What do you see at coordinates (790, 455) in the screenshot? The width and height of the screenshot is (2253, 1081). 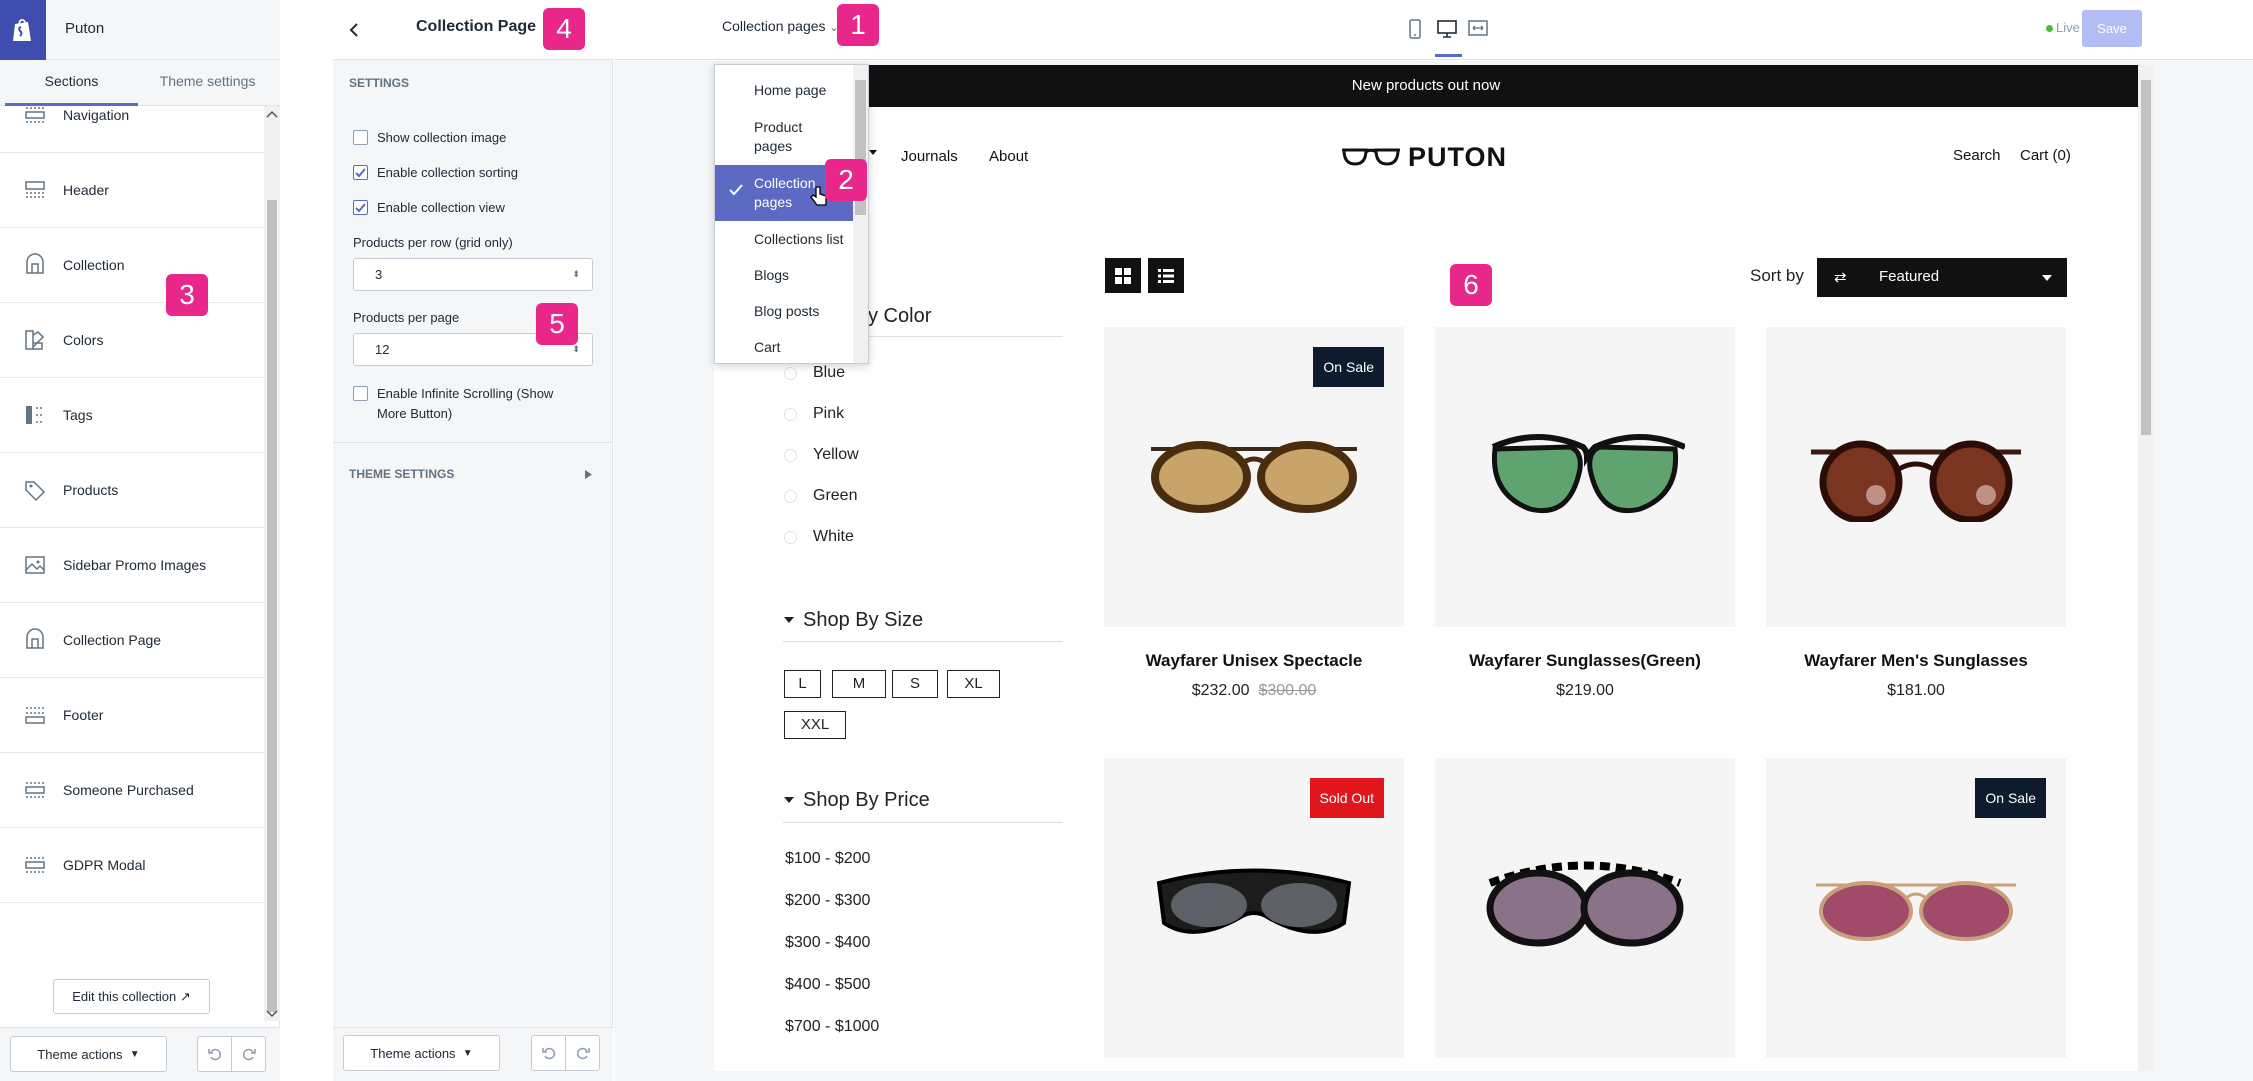 I see `color-swatch-yellow` at bounding box center [790, 455].